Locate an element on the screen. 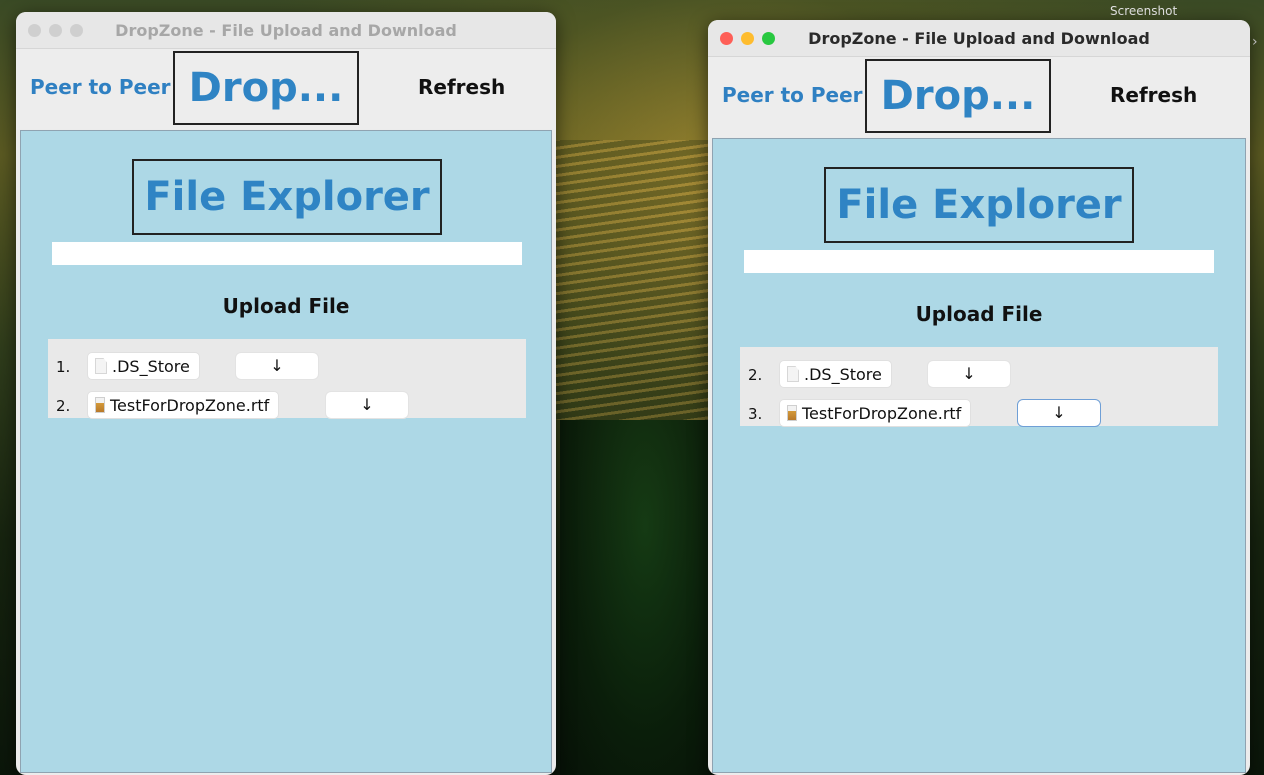 This screenshot has width=1264, height=775. file-list: 2. .DS_Store ↓ 3. TestForDropZone.rtf ↓ is located at coordinates (979, 387).